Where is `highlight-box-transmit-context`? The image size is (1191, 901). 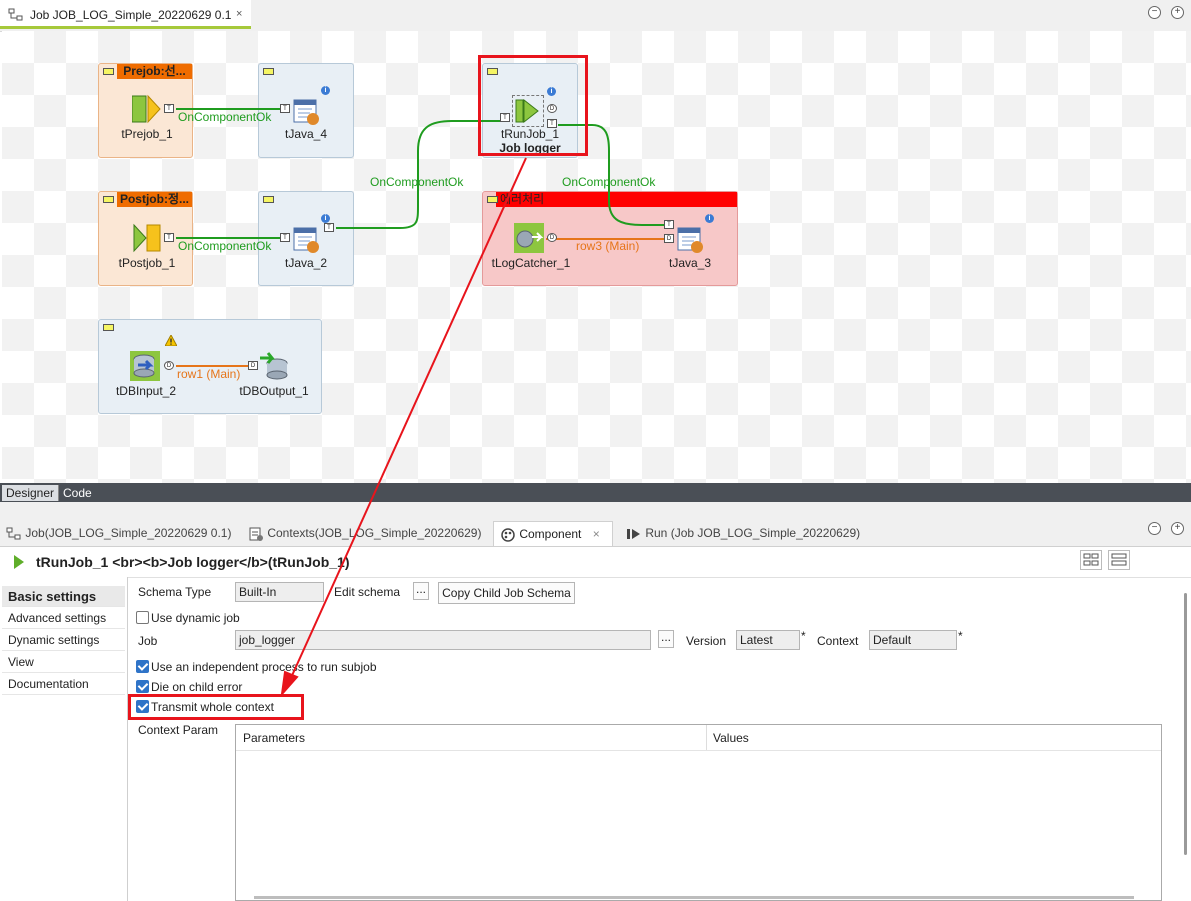 highlight-box-transmit-context is located at coordinates (216, 707).